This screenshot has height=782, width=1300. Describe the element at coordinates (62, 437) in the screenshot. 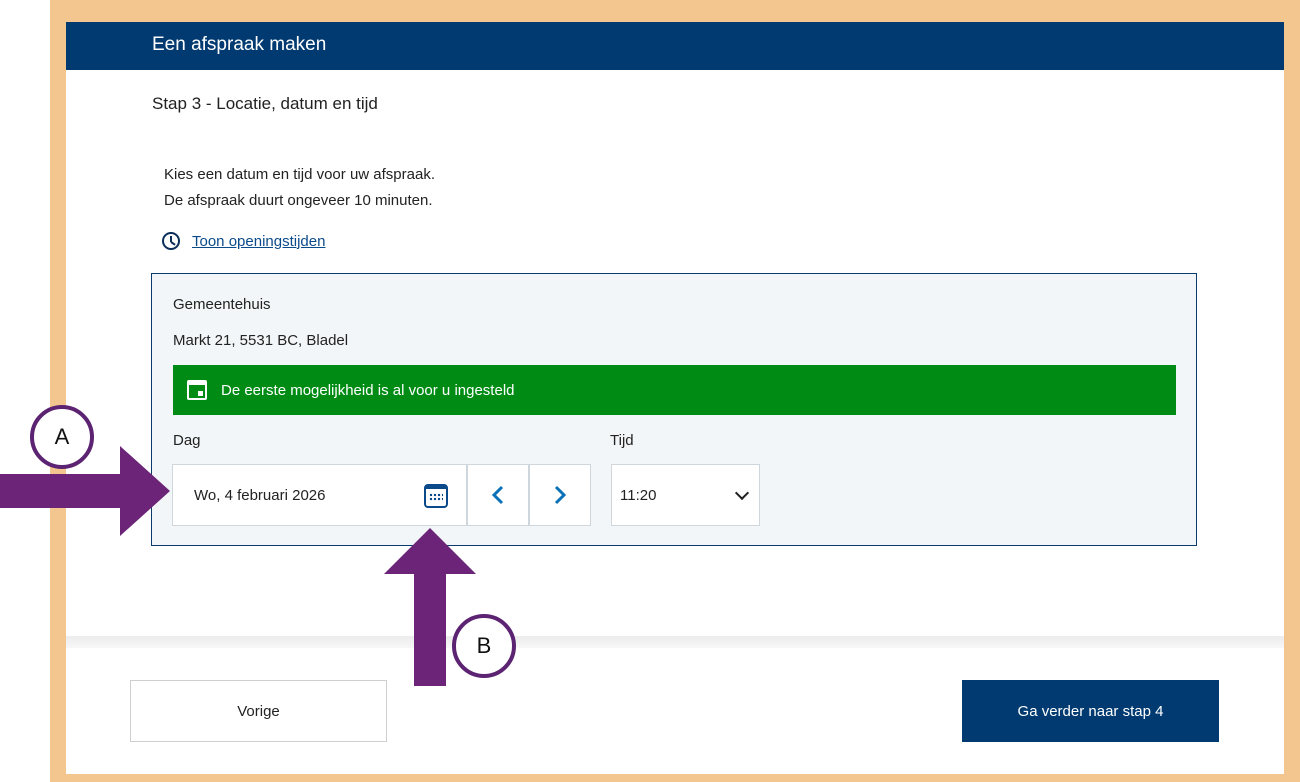

I see `annotation-marker-a: A` at that location.